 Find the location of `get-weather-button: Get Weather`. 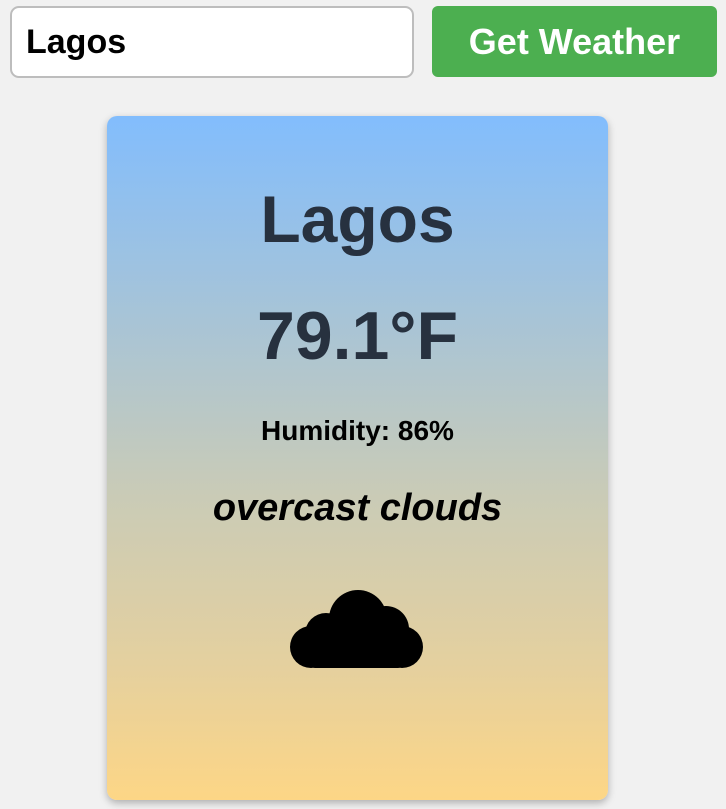

get-weather-button: Get Weather is located at coordinates (574, 41).